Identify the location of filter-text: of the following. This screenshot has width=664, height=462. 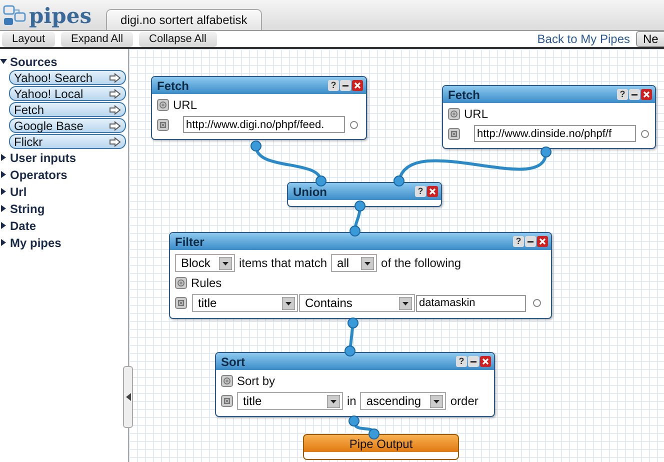
(421, 263).